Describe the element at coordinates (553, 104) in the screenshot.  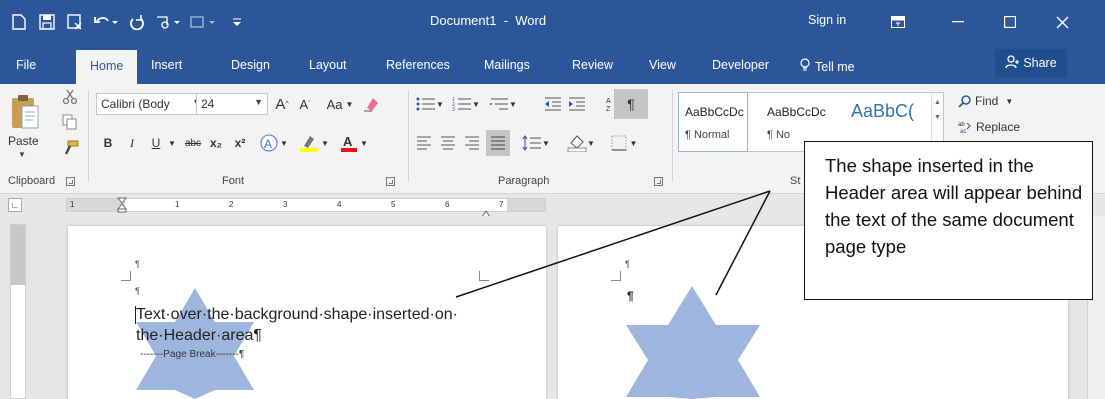
I see `decrease-indent-icon` at that location.